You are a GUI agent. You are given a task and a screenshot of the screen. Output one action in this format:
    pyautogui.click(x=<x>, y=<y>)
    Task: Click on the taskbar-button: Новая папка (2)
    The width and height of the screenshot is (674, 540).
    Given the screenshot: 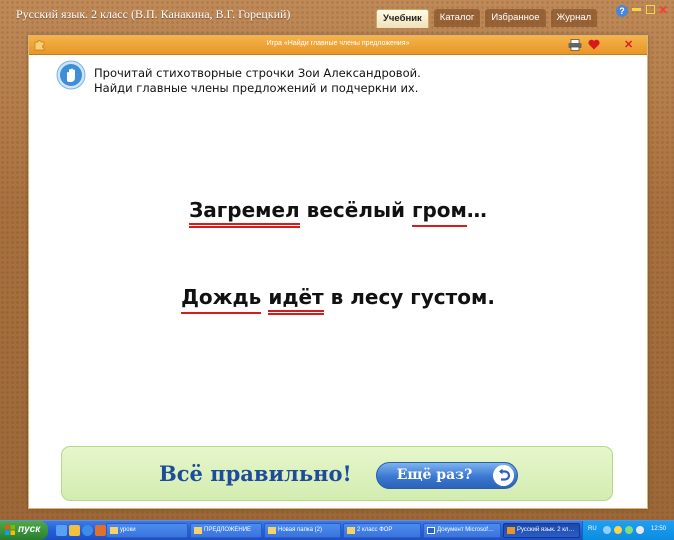 What is the action you would take?
    pyautogui.click(x=302, y=530)
    